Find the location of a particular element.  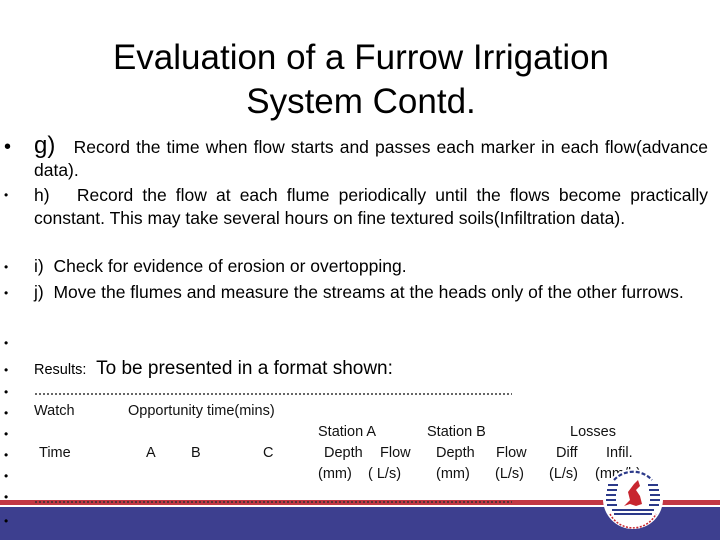

unit-mm-a: (mm) is located at coordinates (335, 474).